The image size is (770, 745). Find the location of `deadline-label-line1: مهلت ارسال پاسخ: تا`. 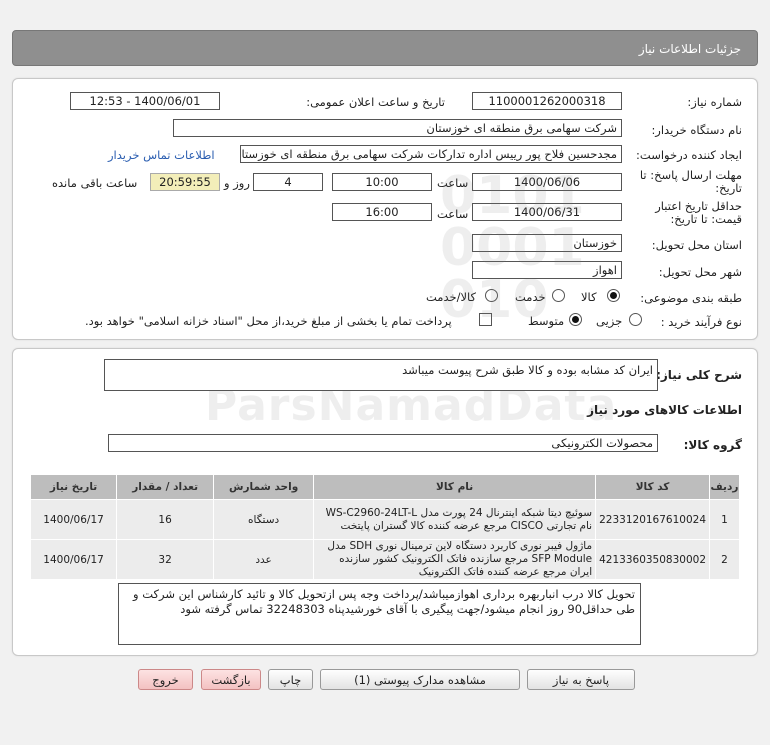

deadline-label-line1: مهلت ارسال پاسخ: تا is located at coordinates (690, 175).